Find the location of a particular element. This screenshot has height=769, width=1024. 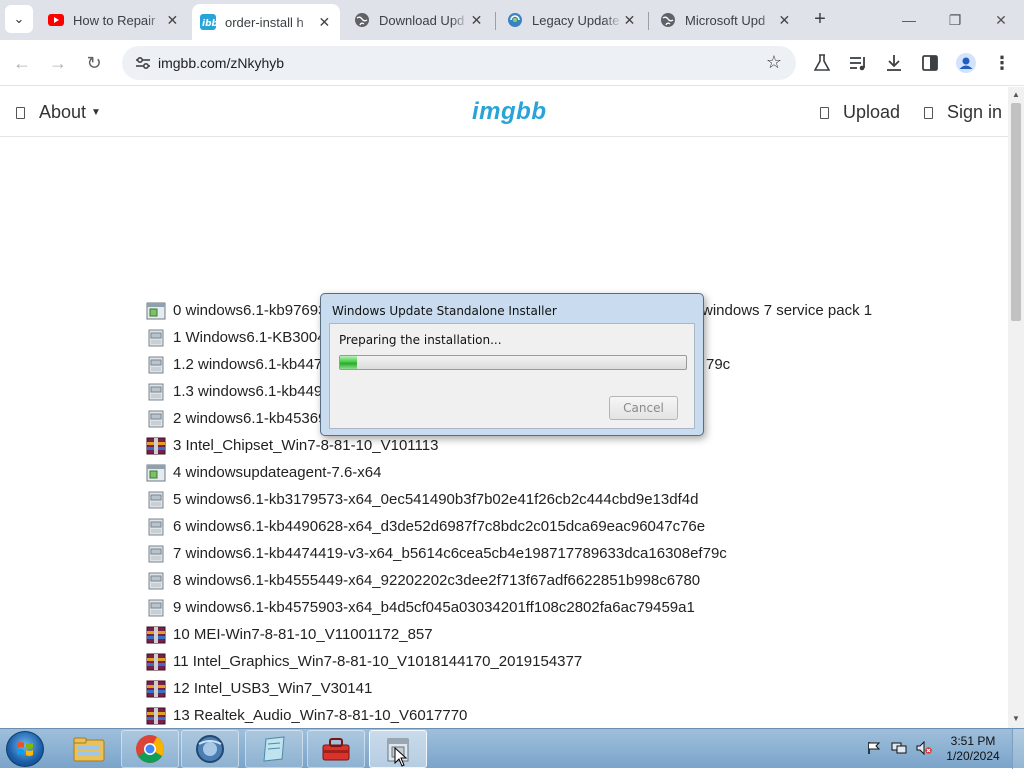

file-name-suffix: windows 7 service pack 1 is located at coordinates (787, 310).